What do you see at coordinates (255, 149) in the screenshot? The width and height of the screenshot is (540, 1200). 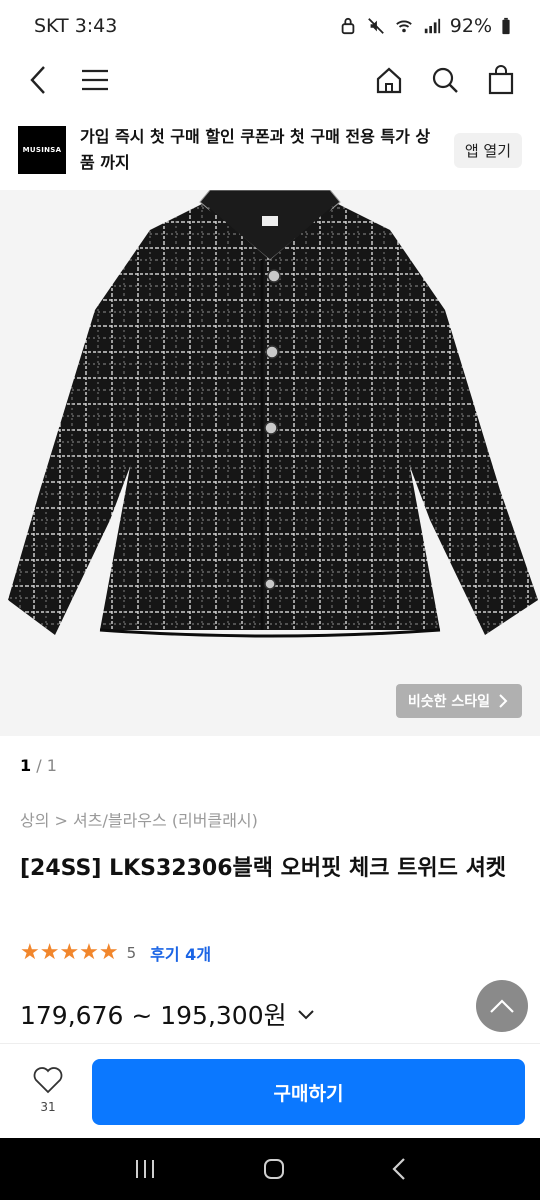 I see `banner-text: 가입 즉시 첫 구매 할인 쿠폰과 첫 구매 전용 특가 상품 까지` at bounding box center [255, 149].